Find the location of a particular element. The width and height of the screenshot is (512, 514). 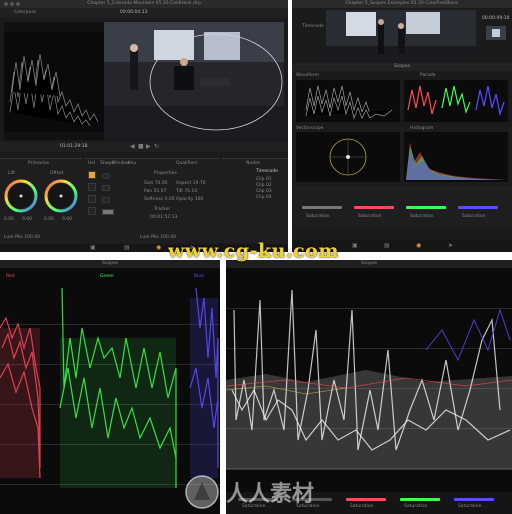

scopes-header-label: Scopes is located at coordinates (402, 66).